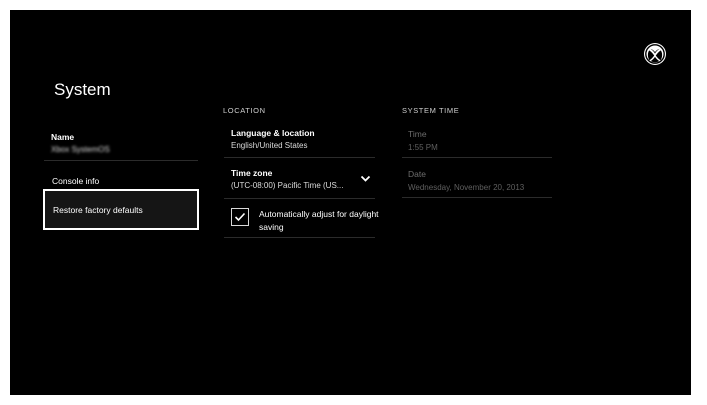  I want to click on time-value: 1:55 PM, so click(423, 147).